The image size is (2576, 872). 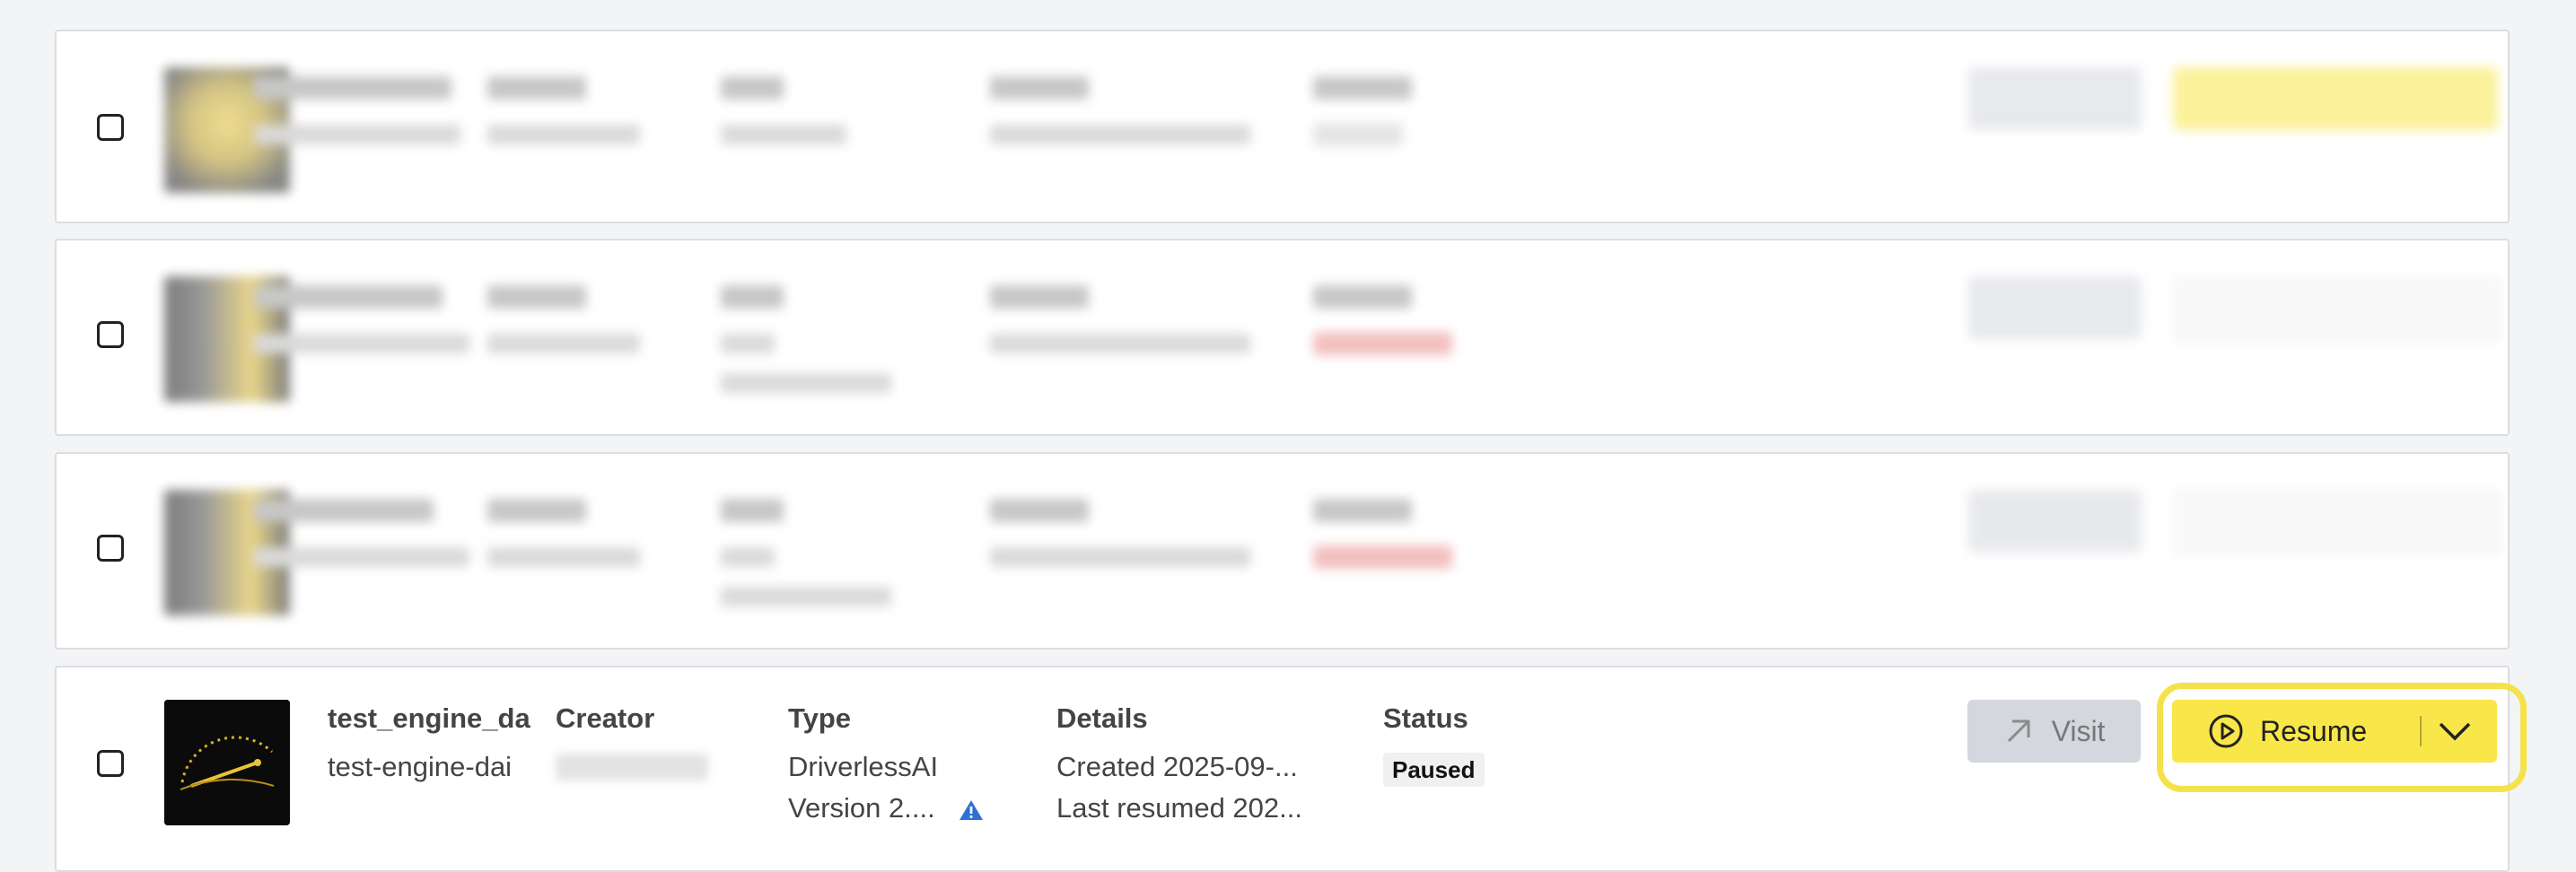 What do you see at coordinates (1434, 770) in the screenshot?
I see `status-badge: Paused` at bounding box center [1434, 770].